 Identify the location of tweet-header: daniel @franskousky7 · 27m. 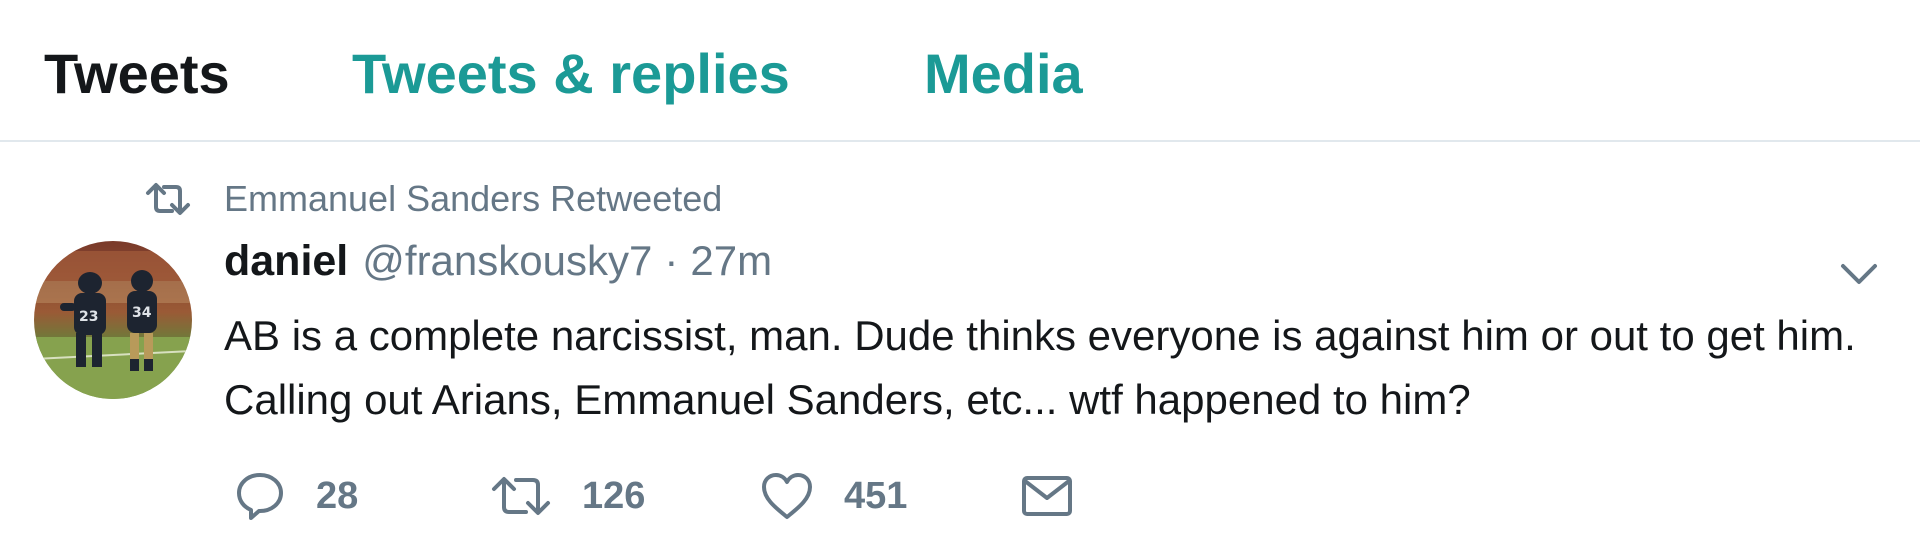
(498, 265).